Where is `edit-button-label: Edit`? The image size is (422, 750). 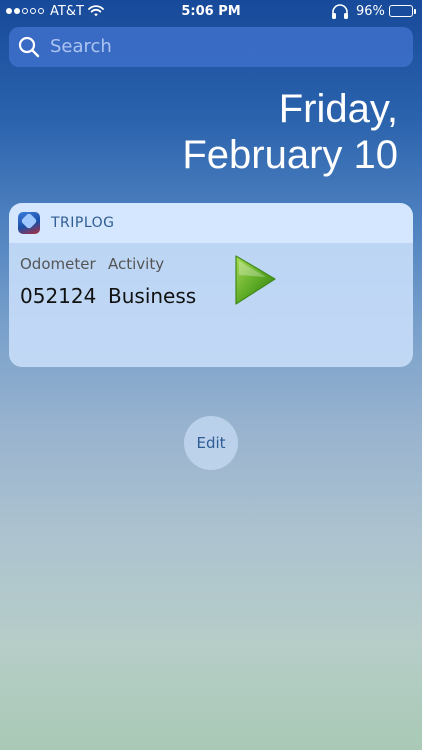
edit-button-label: Edit is located at coordinates (210, 443).